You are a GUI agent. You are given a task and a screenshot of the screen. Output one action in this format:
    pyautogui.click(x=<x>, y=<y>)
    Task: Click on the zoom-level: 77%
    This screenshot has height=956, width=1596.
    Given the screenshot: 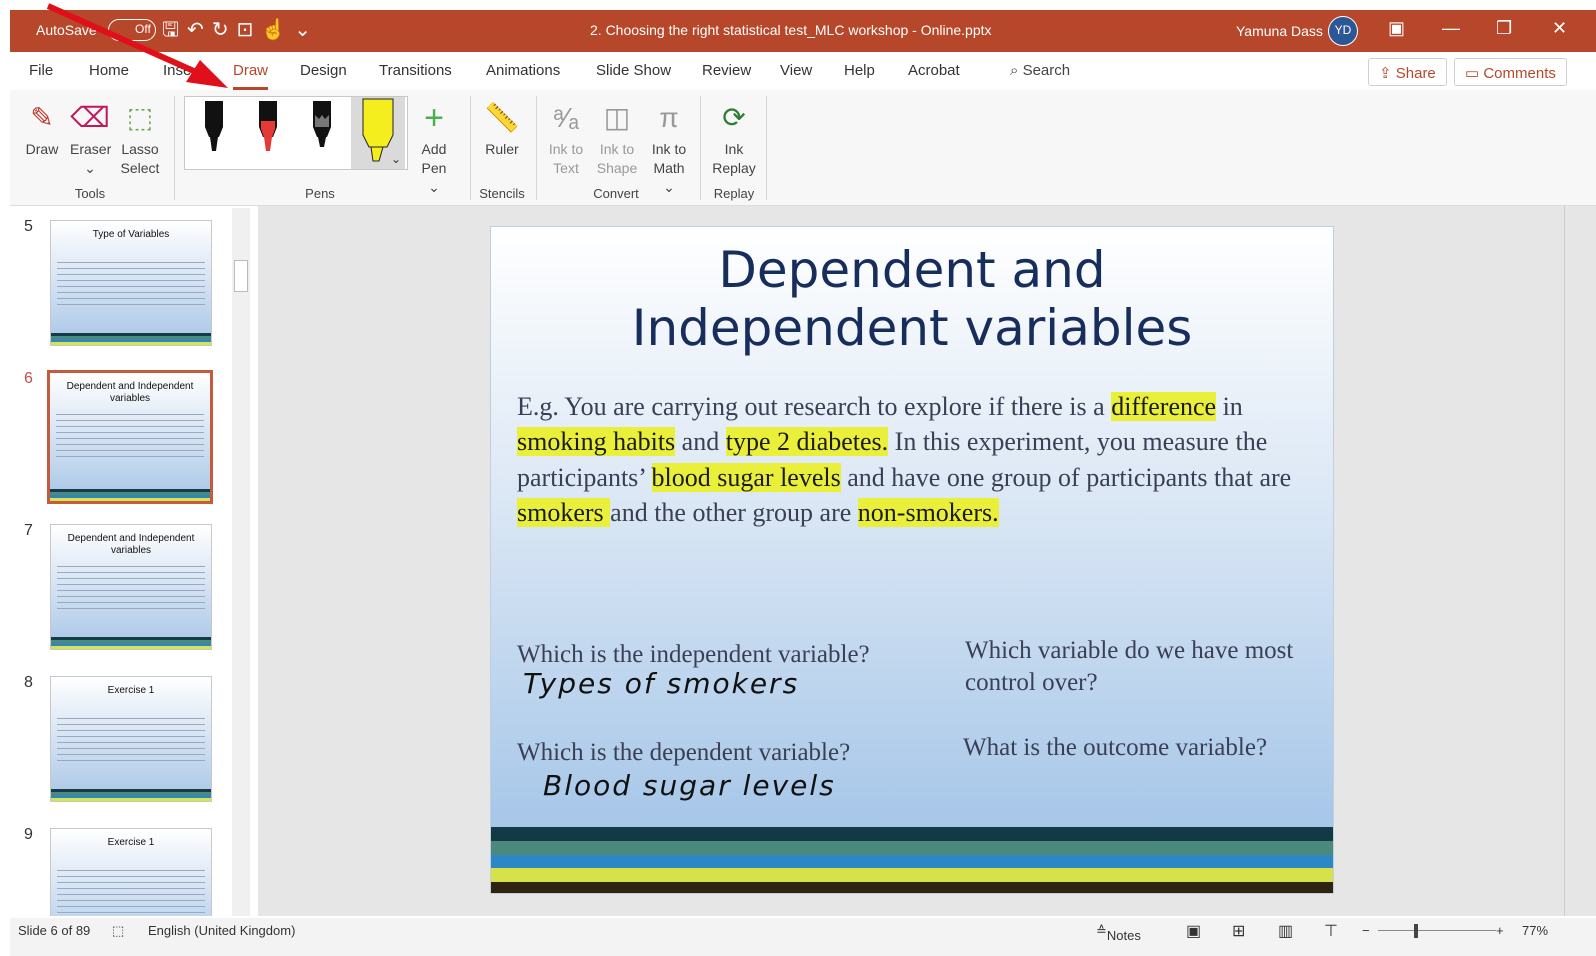 What is the action you would take?
    pyautogui.click(x=1535, y=930)
    